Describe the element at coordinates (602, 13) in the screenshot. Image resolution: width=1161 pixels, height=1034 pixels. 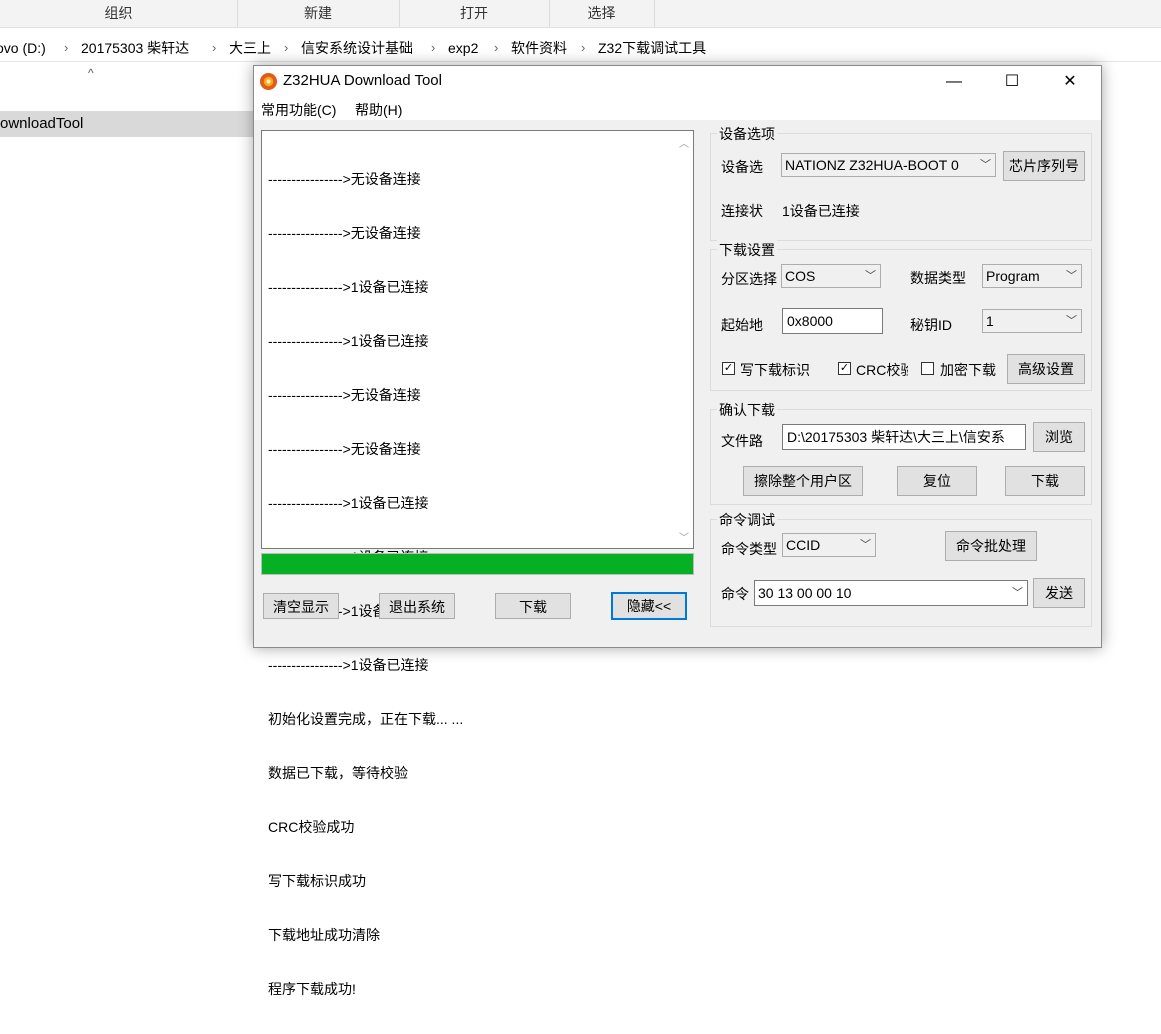
I see `ribbon-group-select: 选择` at that location.